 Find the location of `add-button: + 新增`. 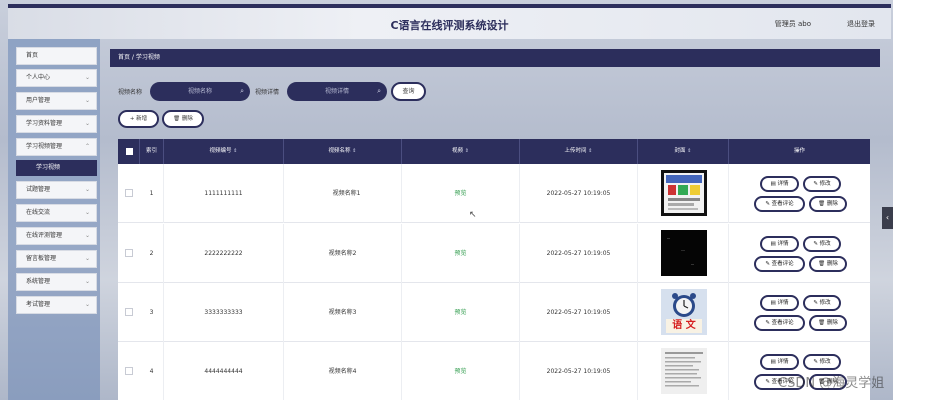

add-button: + 新增 is located at coordinates (138, 119).